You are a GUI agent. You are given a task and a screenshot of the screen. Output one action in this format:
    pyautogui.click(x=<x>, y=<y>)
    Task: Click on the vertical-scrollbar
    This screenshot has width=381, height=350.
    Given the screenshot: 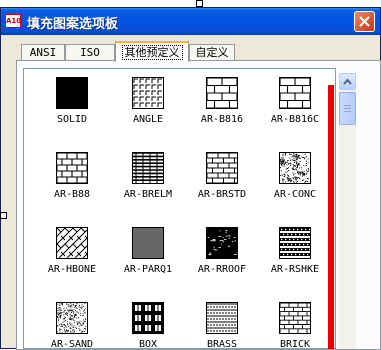 What is the action you would take?
    pyautogui.click(x=347, y=211)
    